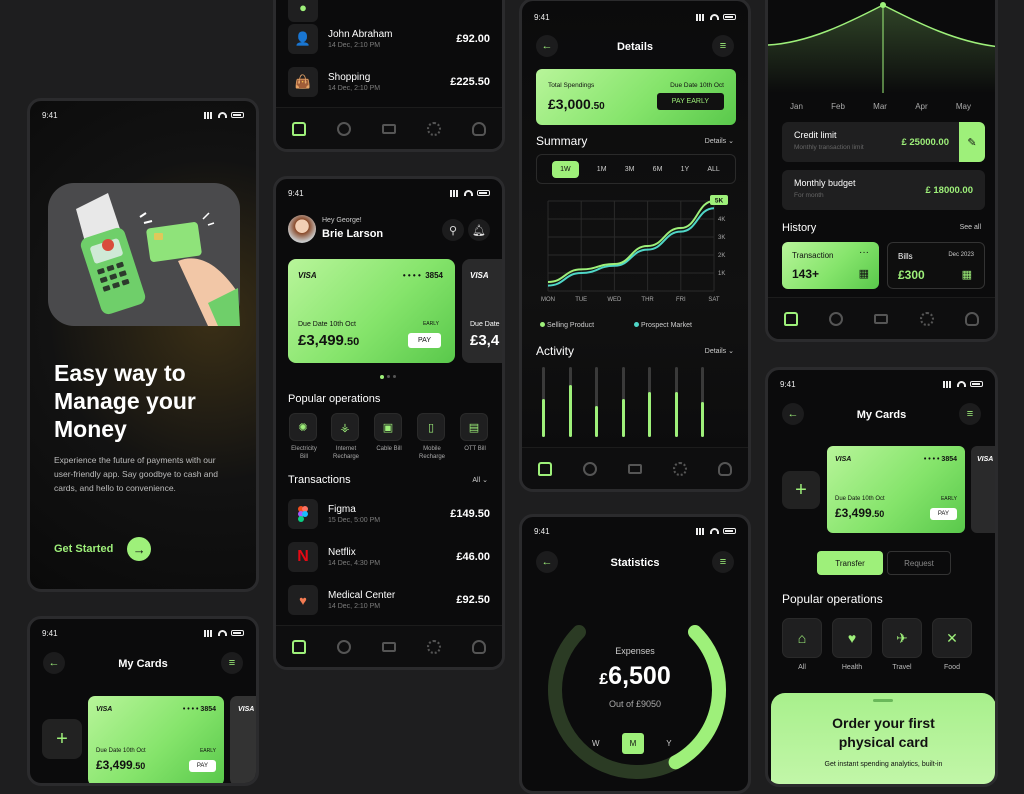  Describe the element at coordinates (864, 252) in the screenshot. I see `more-icon: ···` at that location.